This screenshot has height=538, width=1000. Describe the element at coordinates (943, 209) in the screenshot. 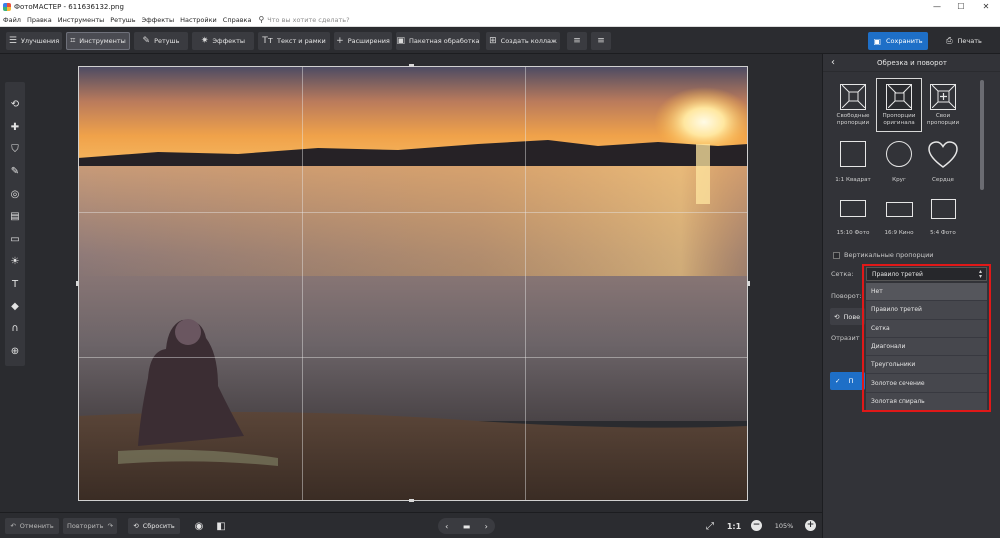

I see `photo-5-4-icon` at that location.